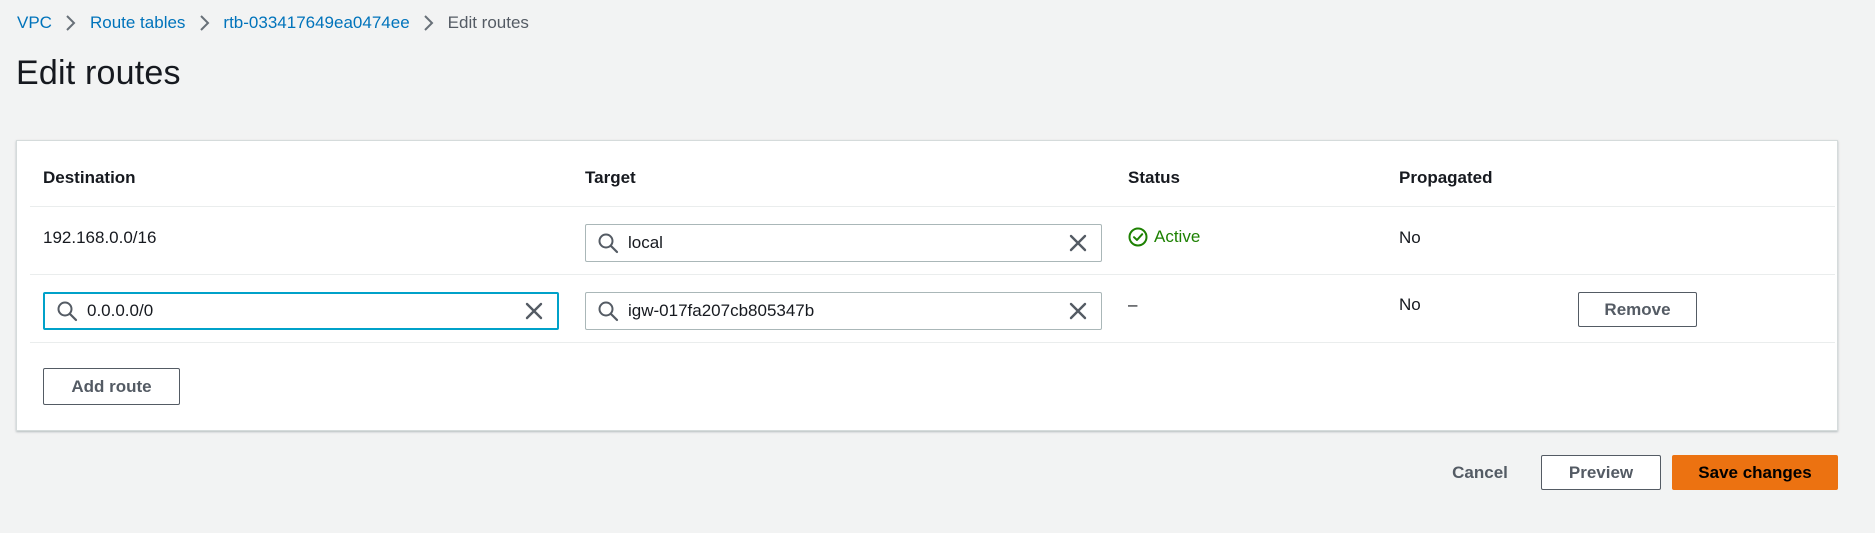  I want to click on breadcrumb-vpc: VPC, so click(34, 23).